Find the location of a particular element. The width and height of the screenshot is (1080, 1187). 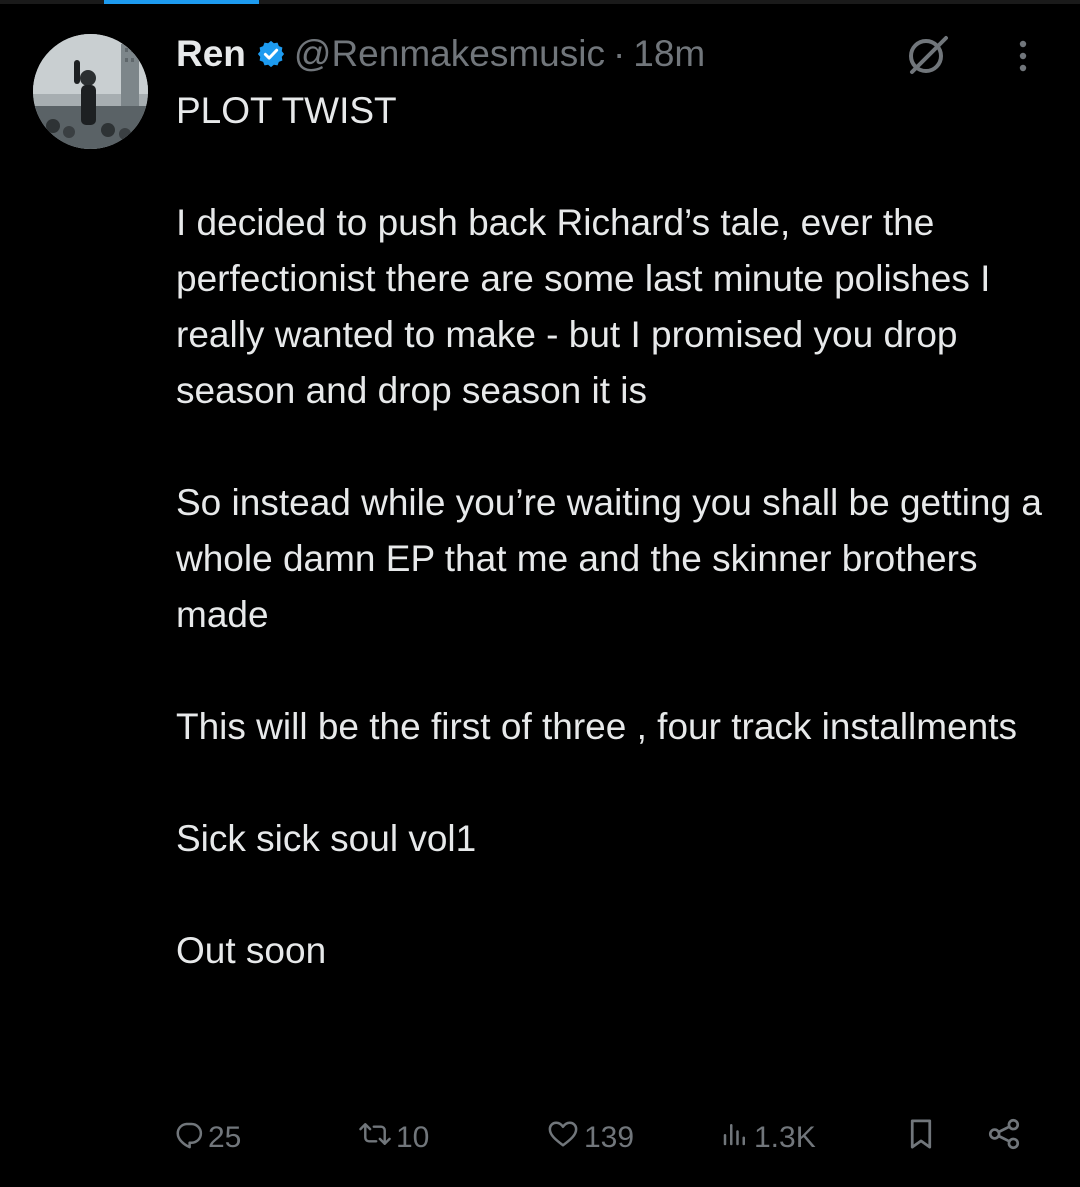

heart-icon is located at coordinates (565, 1138).